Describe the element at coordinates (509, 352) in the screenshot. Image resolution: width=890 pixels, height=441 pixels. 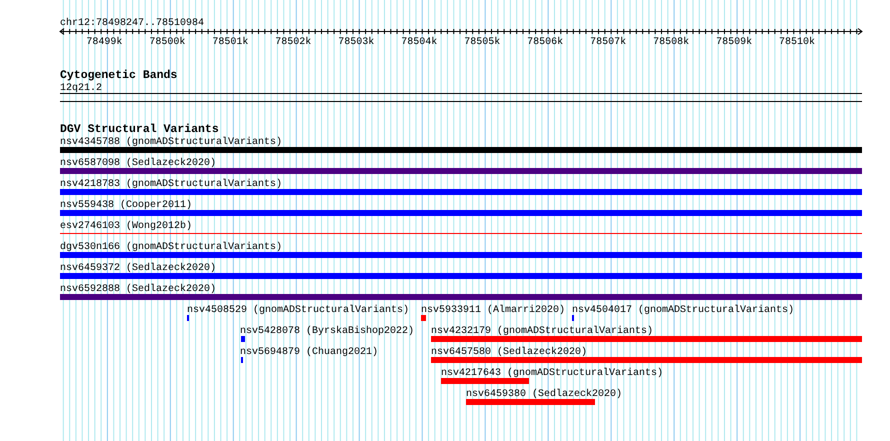
I see `variant-label: nsv6457580 (Sedlazeck2020)` at that location.